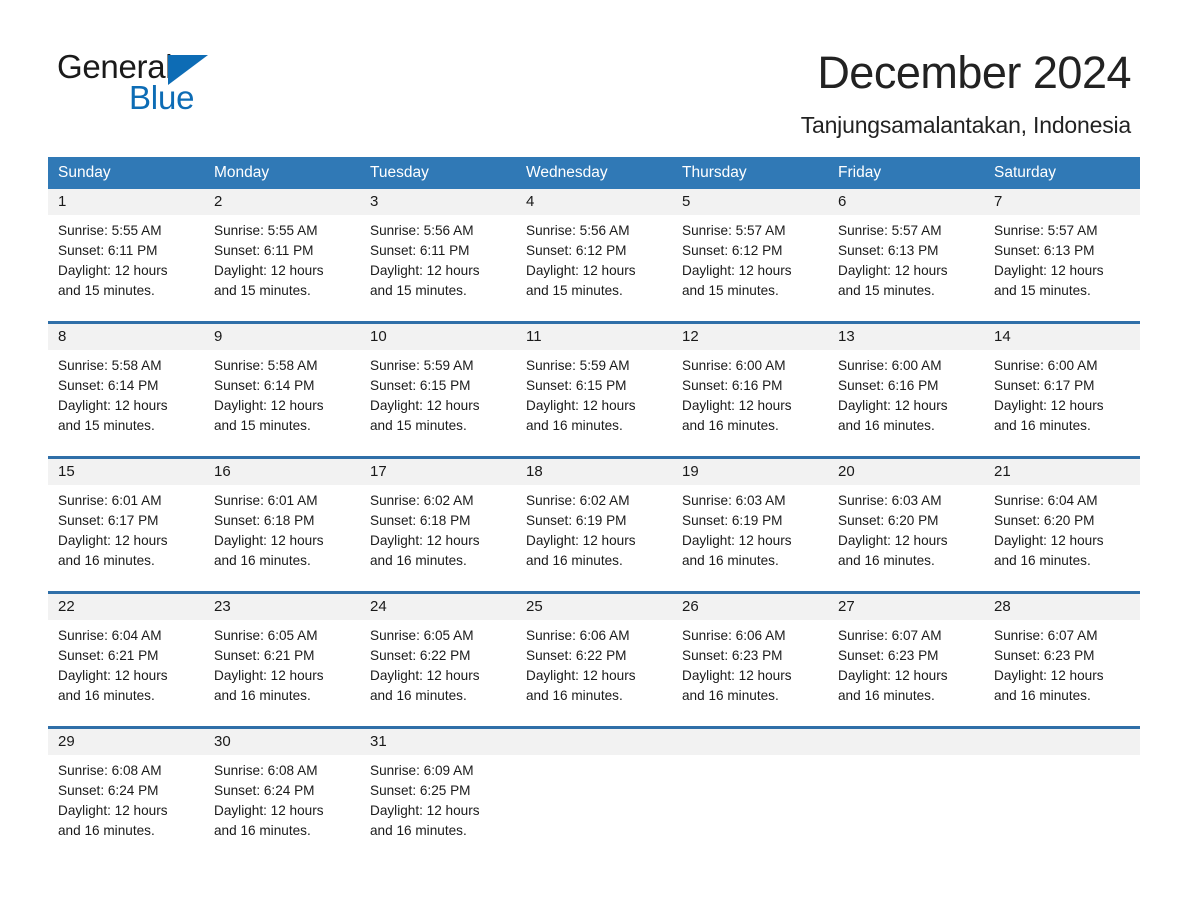 The height and width of the screenshot is (918, 1188). What do you see at coordinates (126, 607) in the screenshot?
I see `day-number: 22` at bounding box center [126, 607].